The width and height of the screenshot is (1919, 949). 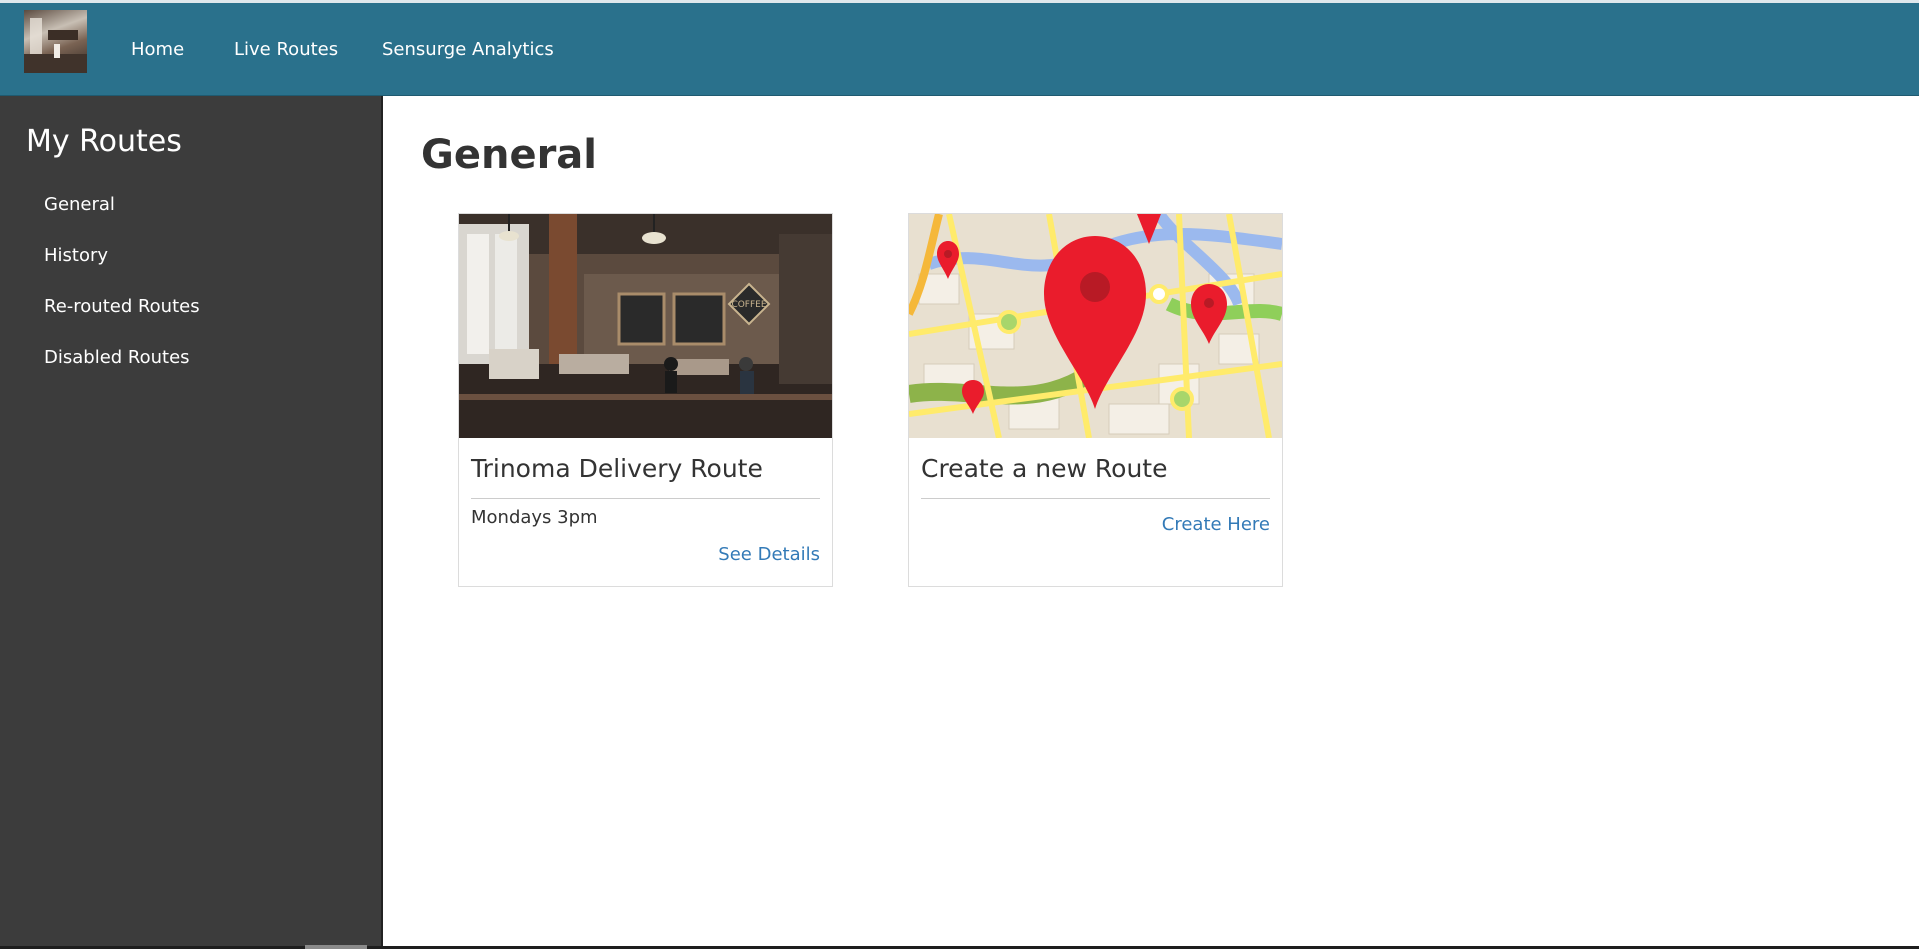 What do you see at coordinates (748, 305) in the screenshot?
I see `coffee-sign-text: COFFEE` at bounding box center [748, 305].